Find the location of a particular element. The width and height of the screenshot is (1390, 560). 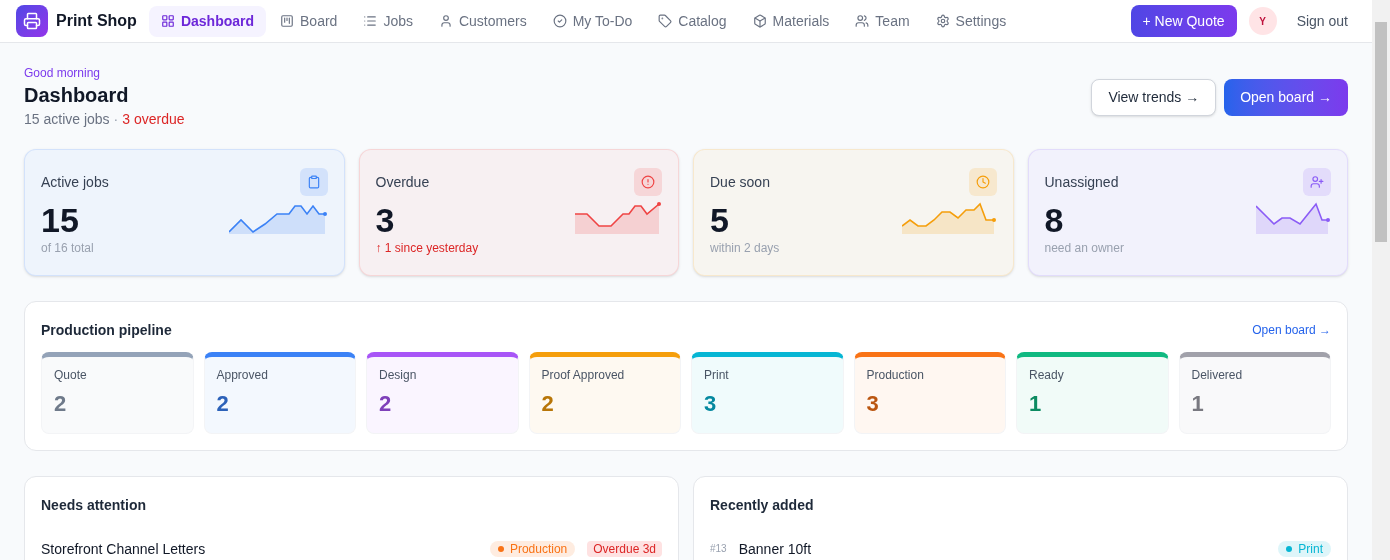

stage-card: Delivered 1 is located at coordinates (1254, 393).